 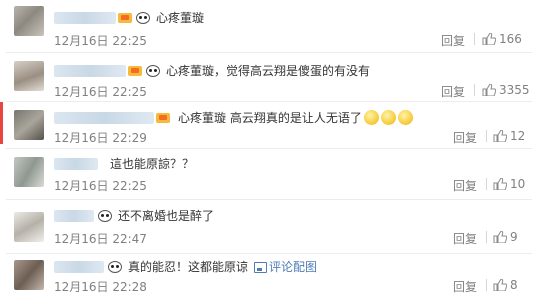 I want to click on comment-text: 心疼董璇 高云翔真的是让人无语了, so click(x=270, y=117).